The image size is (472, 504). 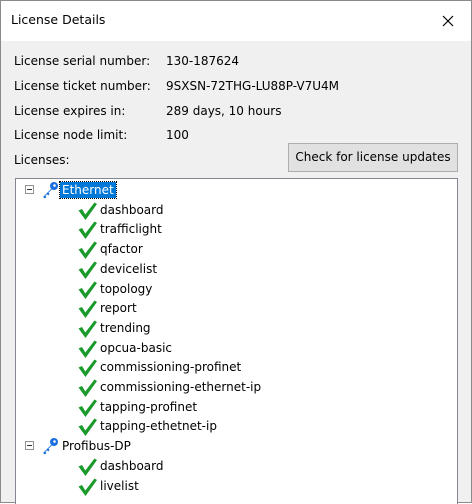 What do you see at coordinates (148, 407) in the screenshot?
I see `tree-item-label: tapping-profinet` at bounding box center [148, 407].